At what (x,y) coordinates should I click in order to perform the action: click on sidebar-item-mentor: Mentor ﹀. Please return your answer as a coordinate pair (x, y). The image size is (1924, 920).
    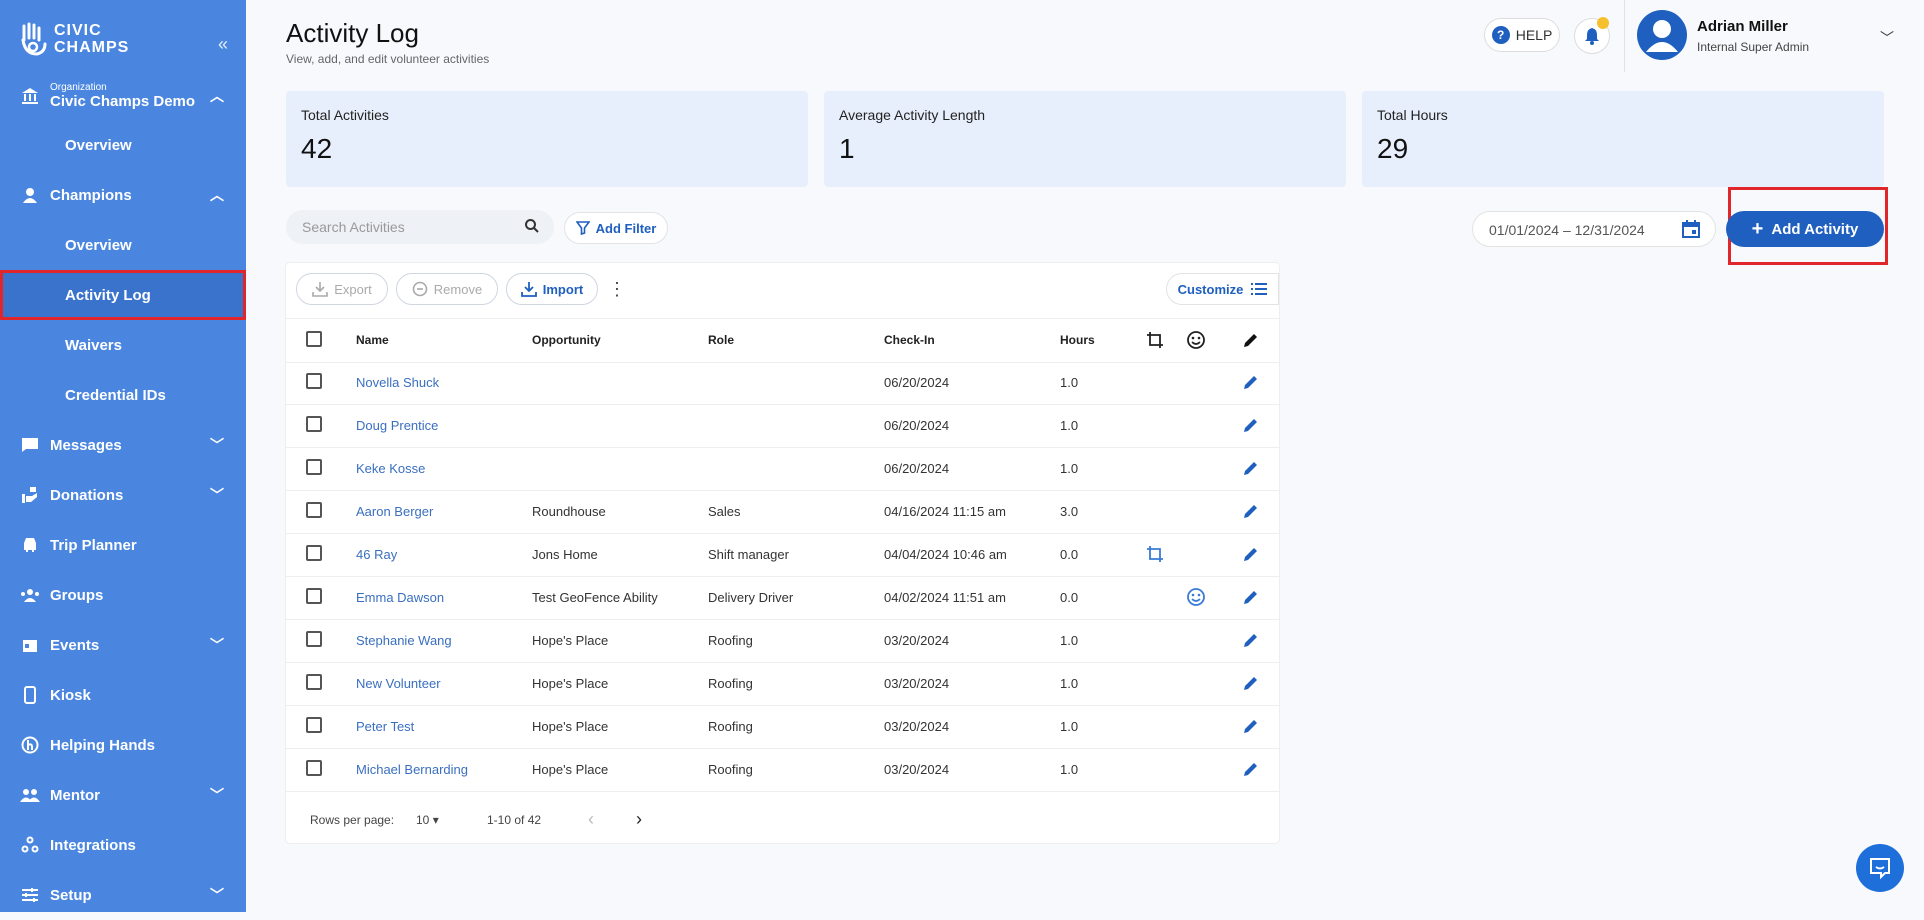
    Looking at the image, I should click on (123, 795).